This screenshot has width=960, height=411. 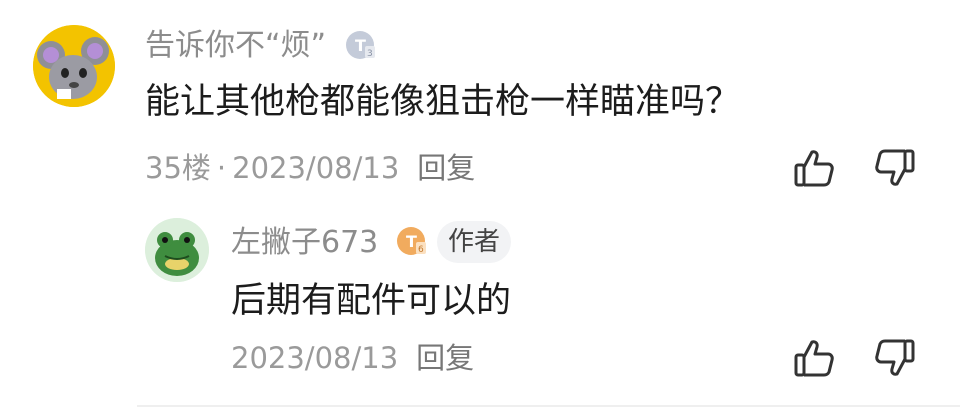 What do you see at coordinates (235, 46) in the screenshot?
I see `username: 告诉你不“烦”` at bounding box center [235, 46].